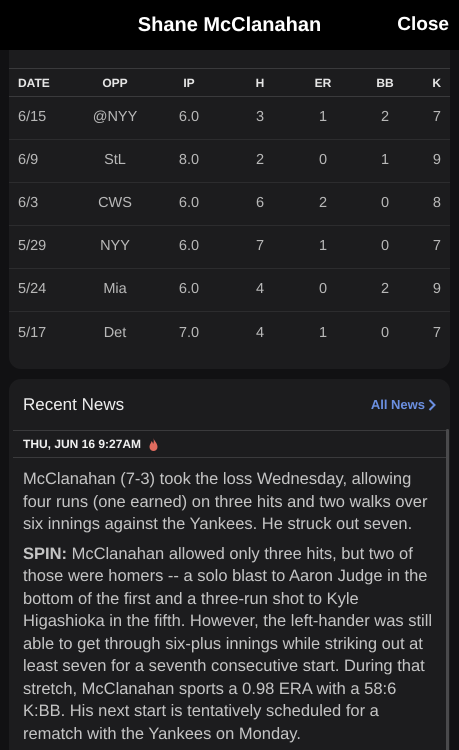 This screenshot has width=459, height=750. I want to click on table-cell-text: 6/9, so click(29, 160).